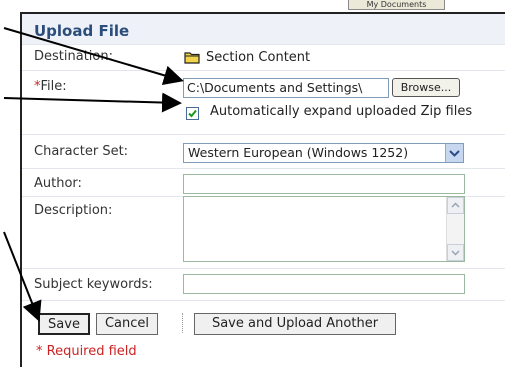 The height and width of the screenshot is (367, 505). I want to click on my-documents-tab: My Documents, so click(396, 5).